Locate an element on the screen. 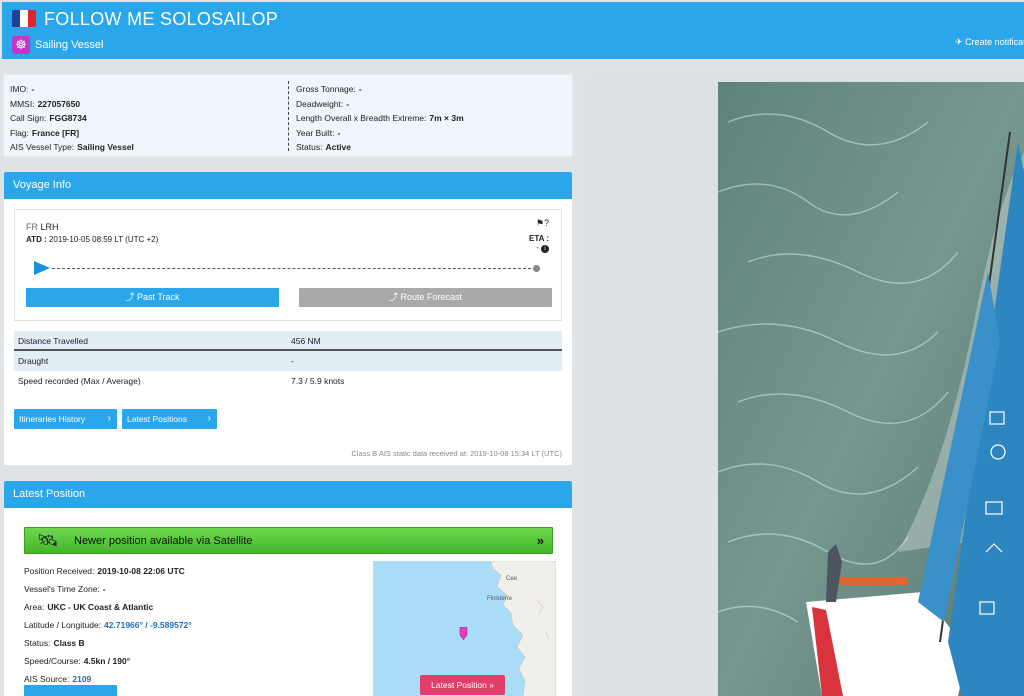 This screenshot has width=1024, height=696. table-row: Distance Travelled 456 NM is located at coordinates (288, 341).